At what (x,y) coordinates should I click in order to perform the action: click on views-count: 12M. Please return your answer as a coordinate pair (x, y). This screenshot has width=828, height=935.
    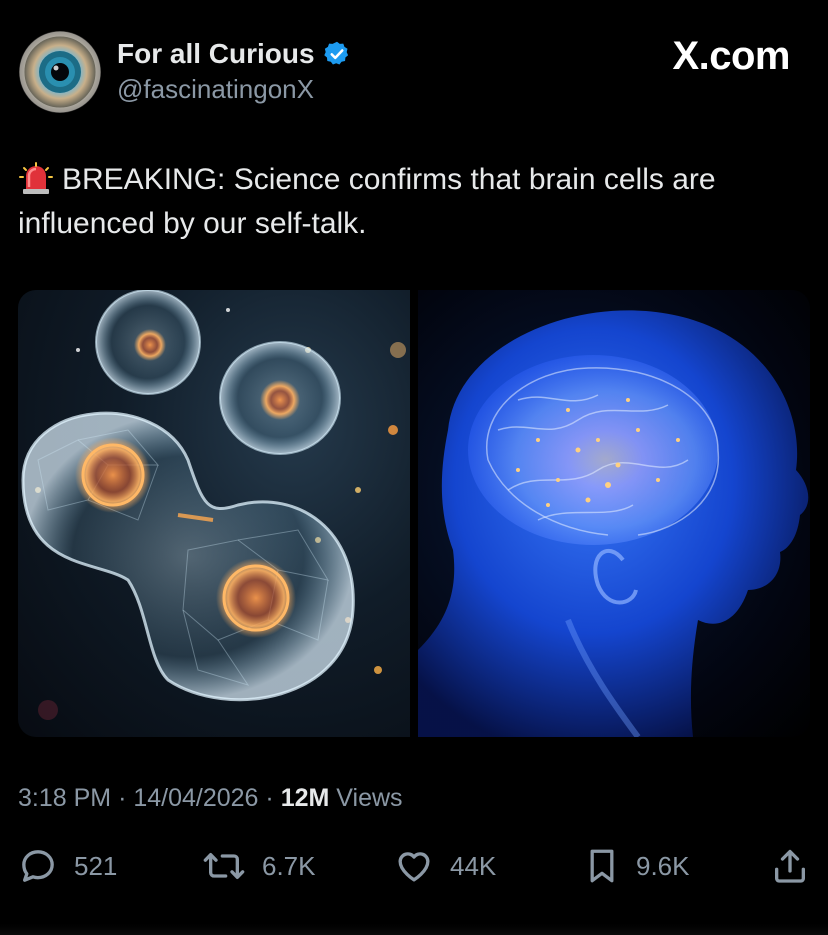
    Looking at the image, I should click on (305, 798).